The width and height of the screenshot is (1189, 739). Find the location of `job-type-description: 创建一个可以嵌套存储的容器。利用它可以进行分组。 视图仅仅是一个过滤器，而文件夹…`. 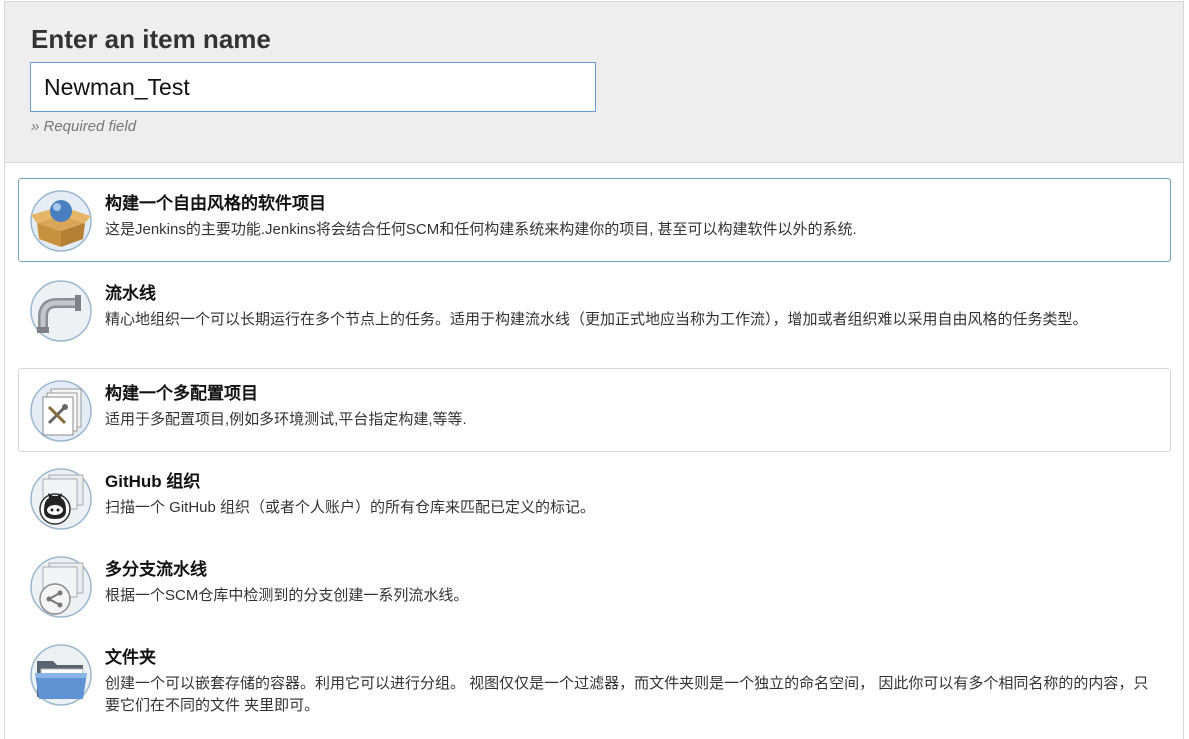

job-type-description: 创建一个可以嵌套存储的容器。利用它可以进行分组。 视图仅仅是一个过滤器，而文件夹… is located at coordinates (627, 694).